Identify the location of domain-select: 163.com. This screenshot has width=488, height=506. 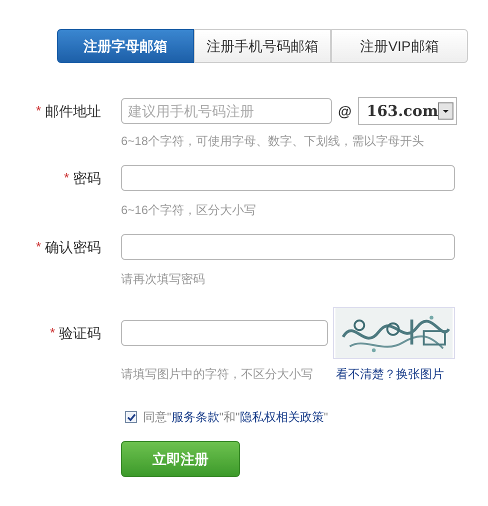
(407, 111).